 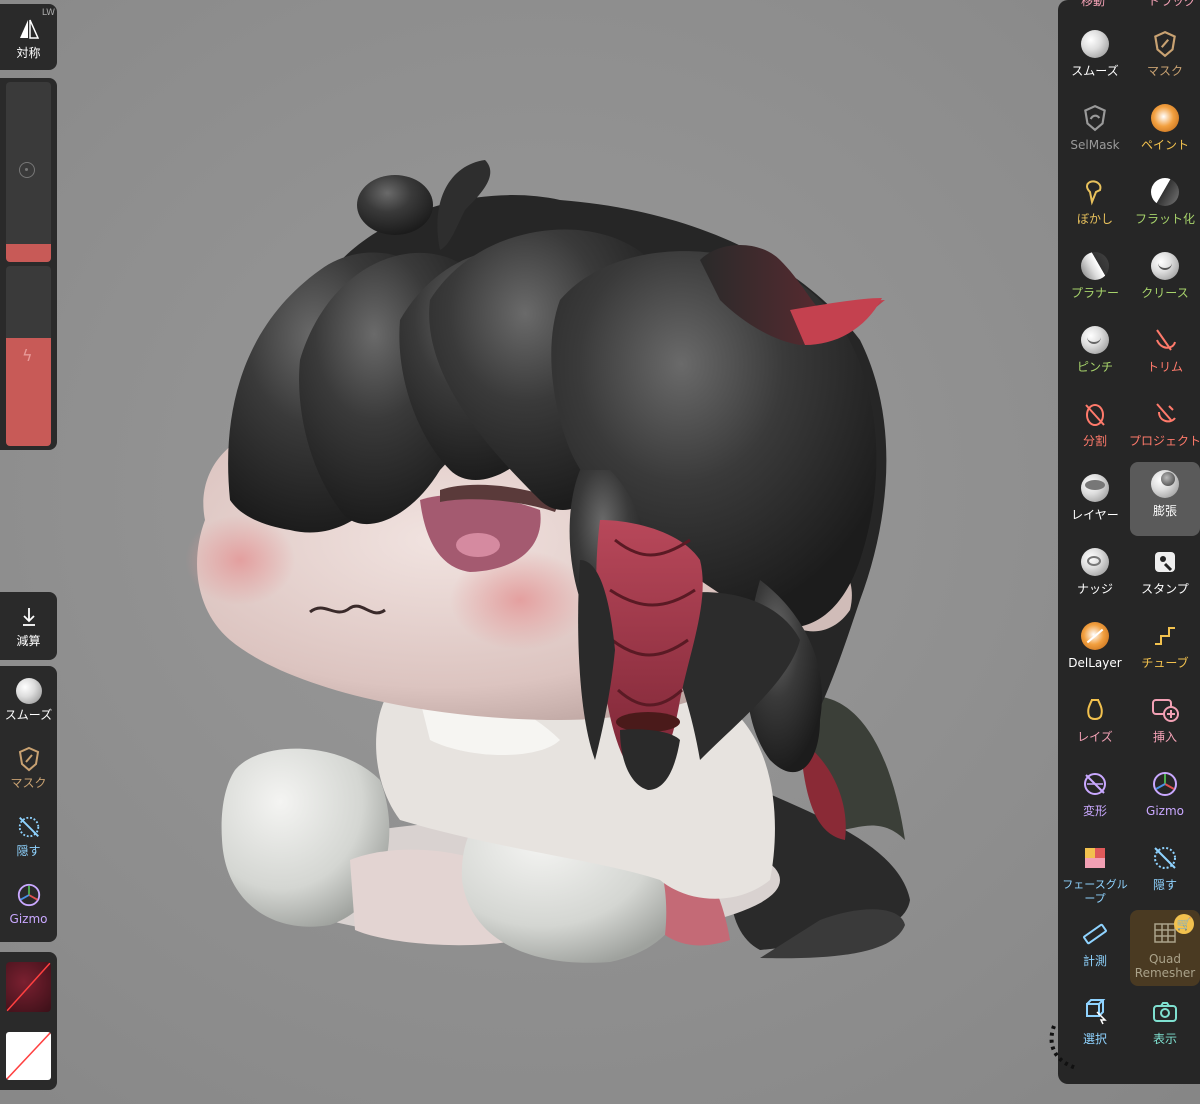 I want to click on camera-icon, so click(x=1165, y=1012).